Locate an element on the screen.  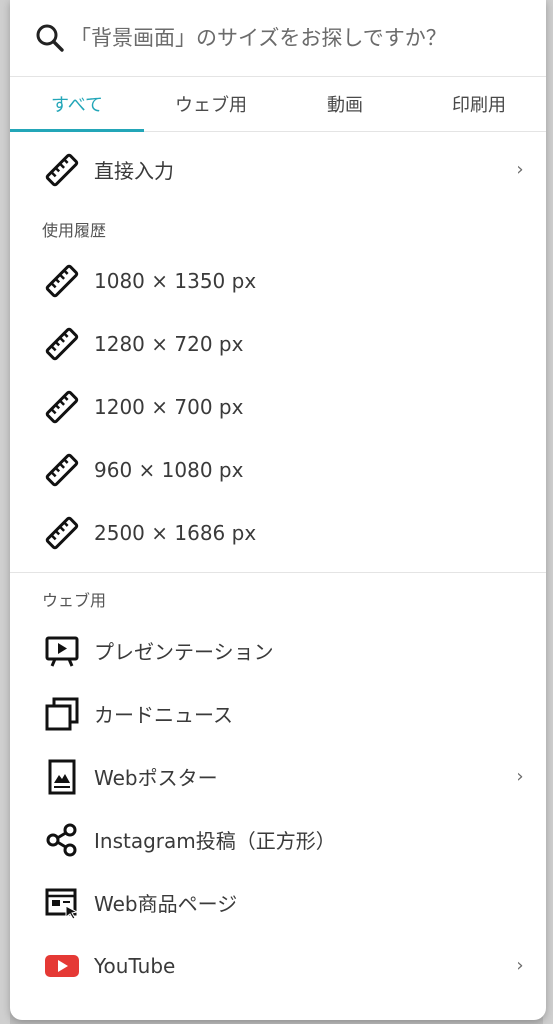
poster-icon is located at coordinates (62, 777).